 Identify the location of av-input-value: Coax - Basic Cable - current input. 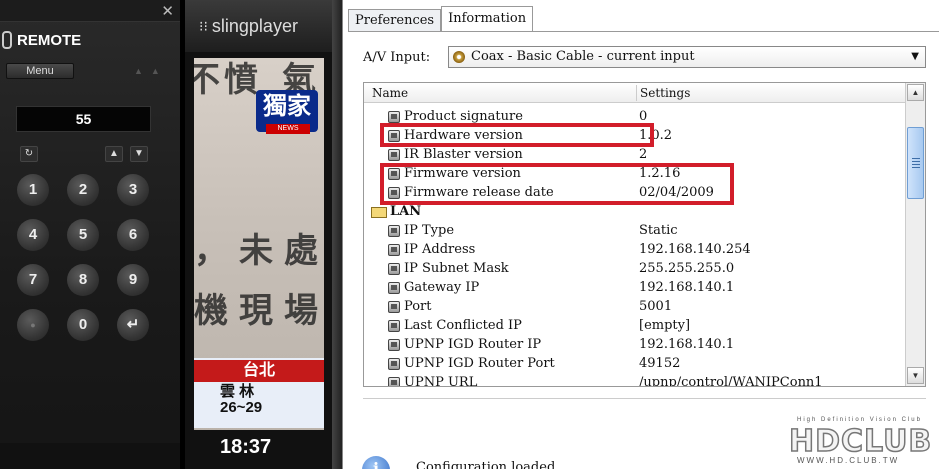
(583, 56).